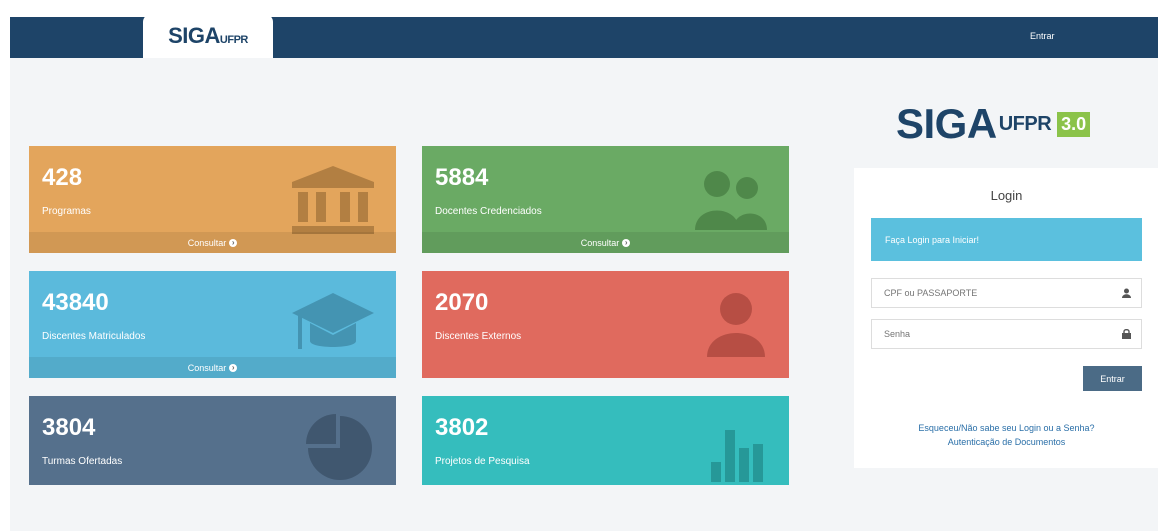 The width and height of the screenshot is (1168, 531). What do you see at coordinates (605, 440) in the screenshot?
I see `tile-projetos: 3802 Projetos de Pesquisa` at bounding box center [605, 440].